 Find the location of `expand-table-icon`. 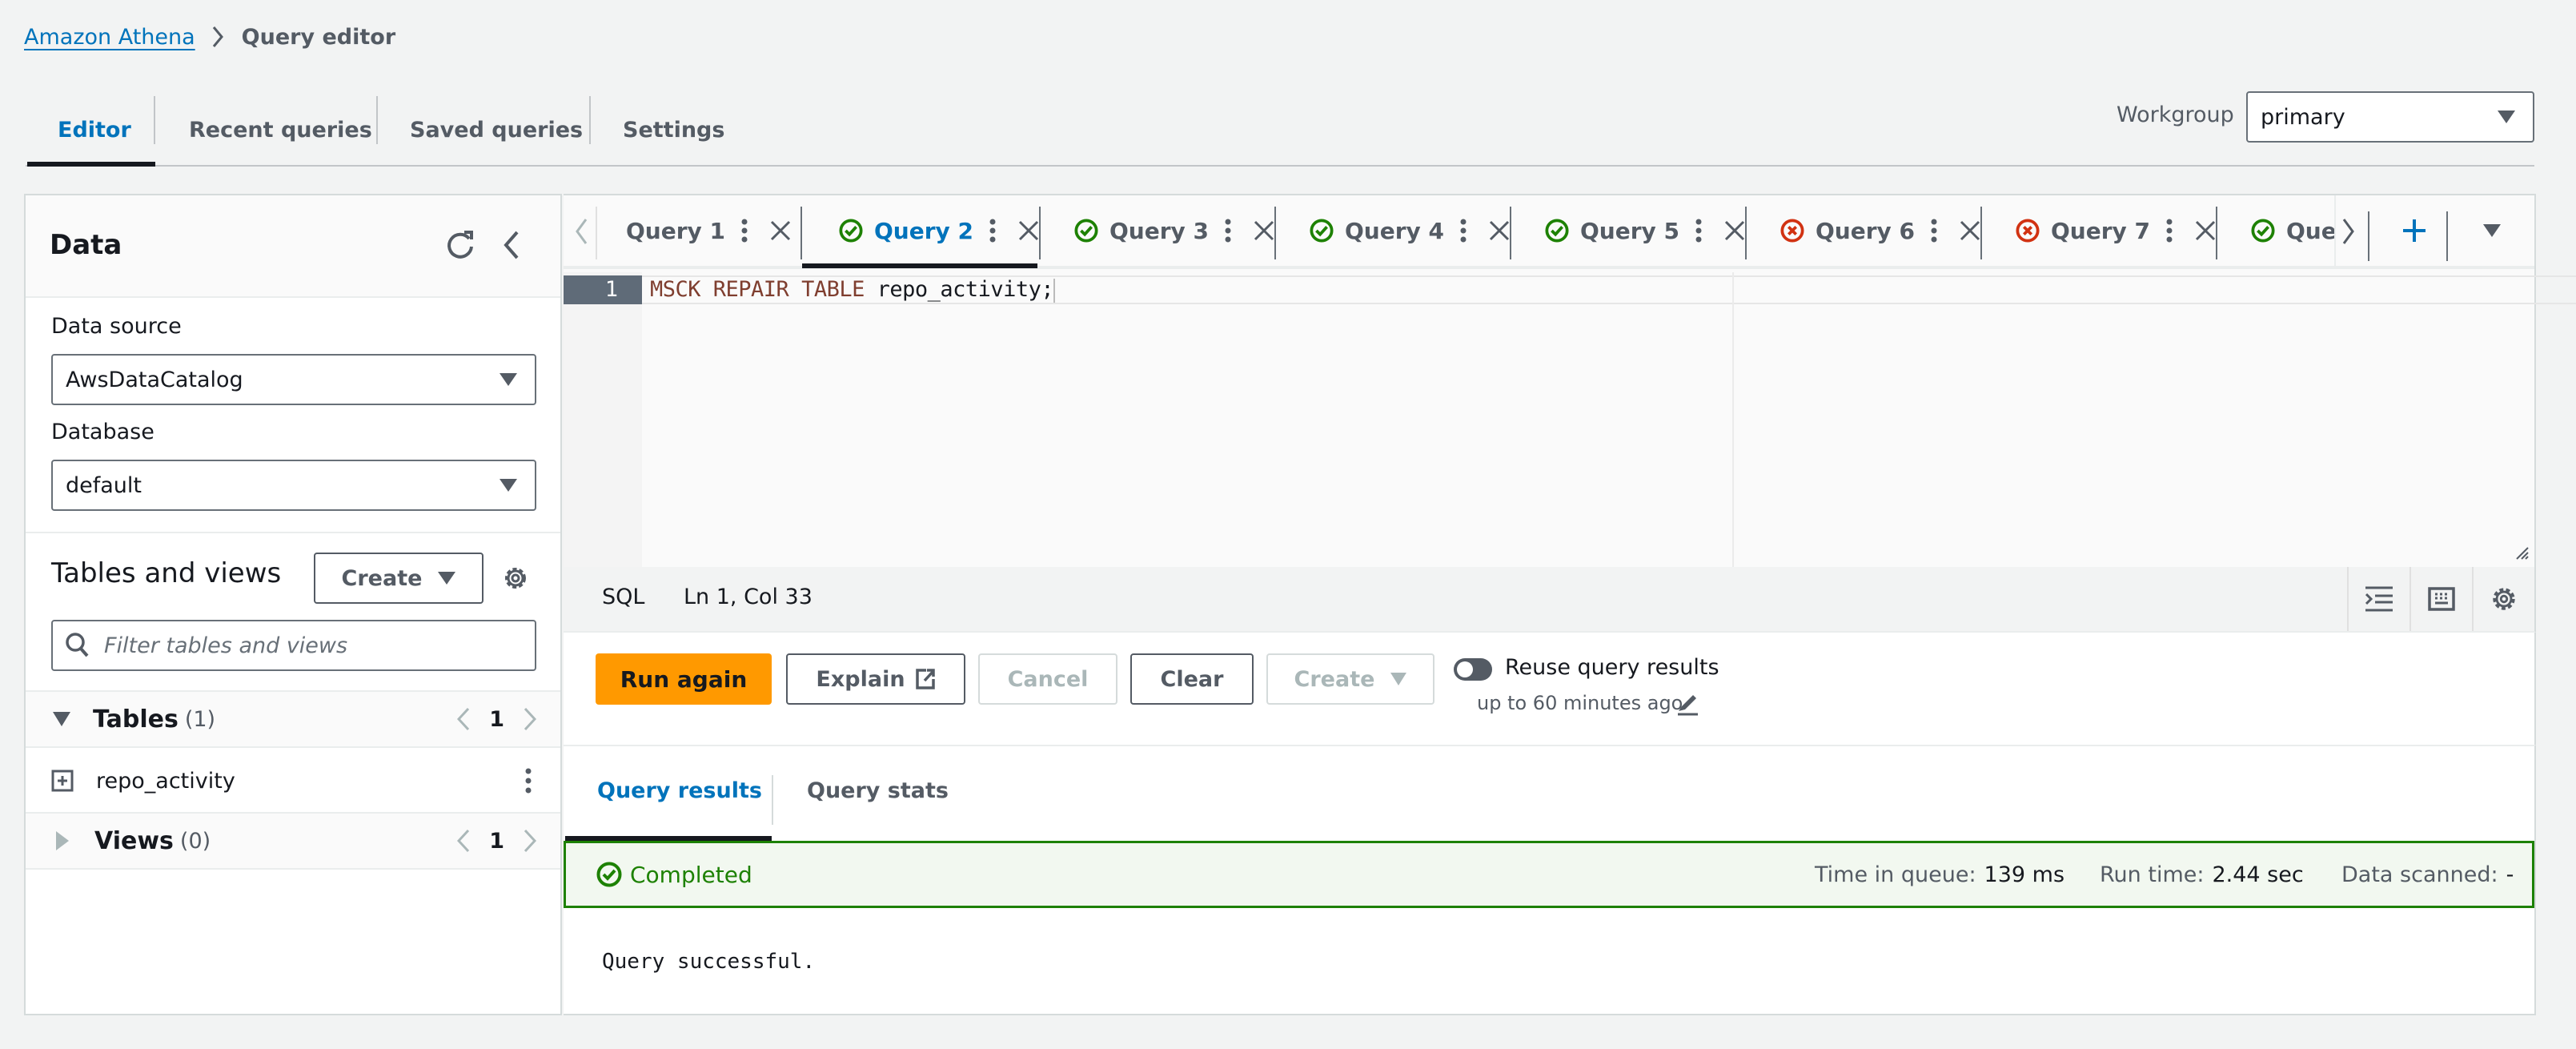

expand-table-icon is located at coordinates (63, 781).